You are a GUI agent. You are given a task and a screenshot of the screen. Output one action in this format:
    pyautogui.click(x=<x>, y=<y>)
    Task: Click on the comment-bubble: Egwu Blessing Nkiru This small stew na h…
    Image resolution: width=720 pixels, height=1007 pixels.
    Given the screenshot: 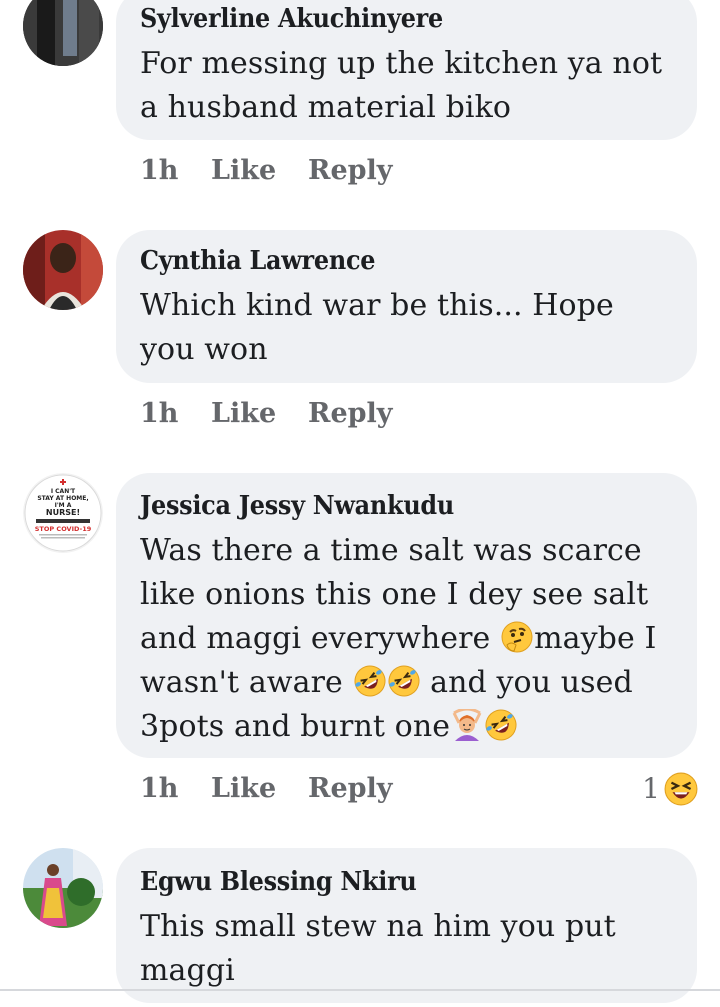 What is the action you would take?
    pyautogui.click(x=406, y=925)
    